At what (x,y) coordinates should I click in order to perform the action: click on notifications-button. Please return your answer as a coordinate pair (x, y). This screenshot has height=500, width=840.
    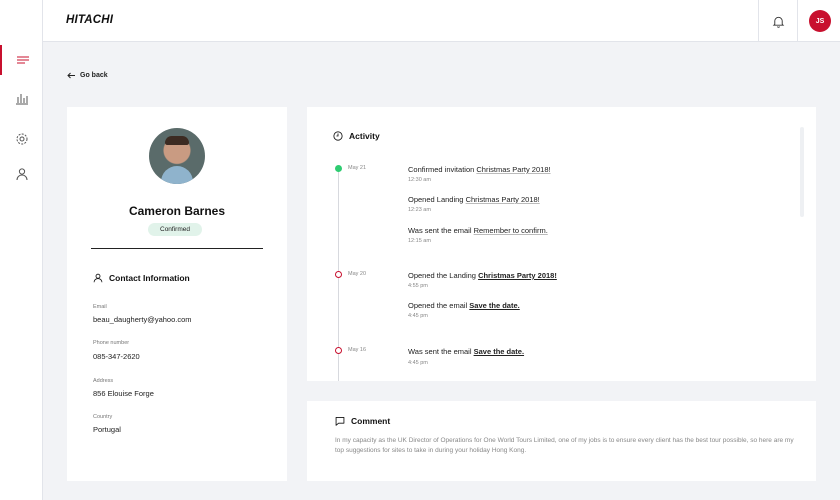
    Looking at the image, I should click on (778, 21).